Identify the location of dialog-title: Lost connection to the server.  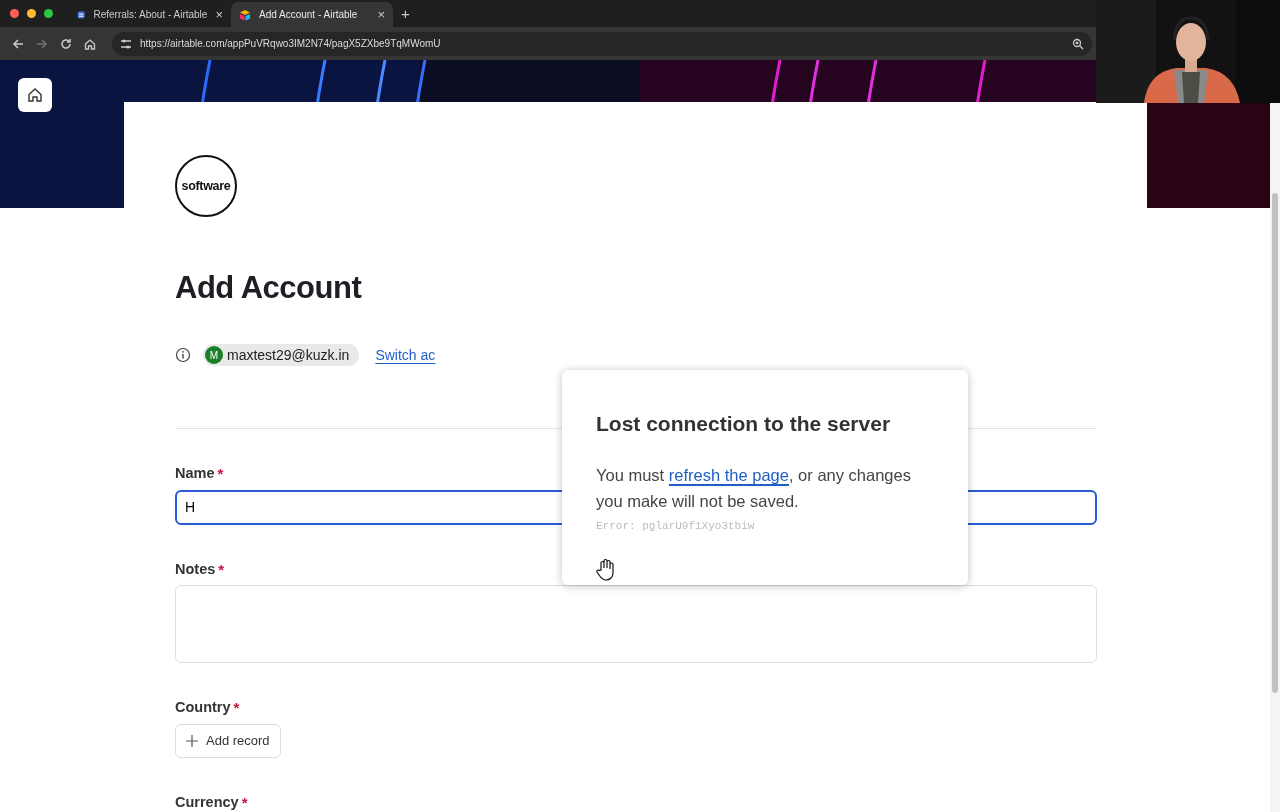
(744, 424).